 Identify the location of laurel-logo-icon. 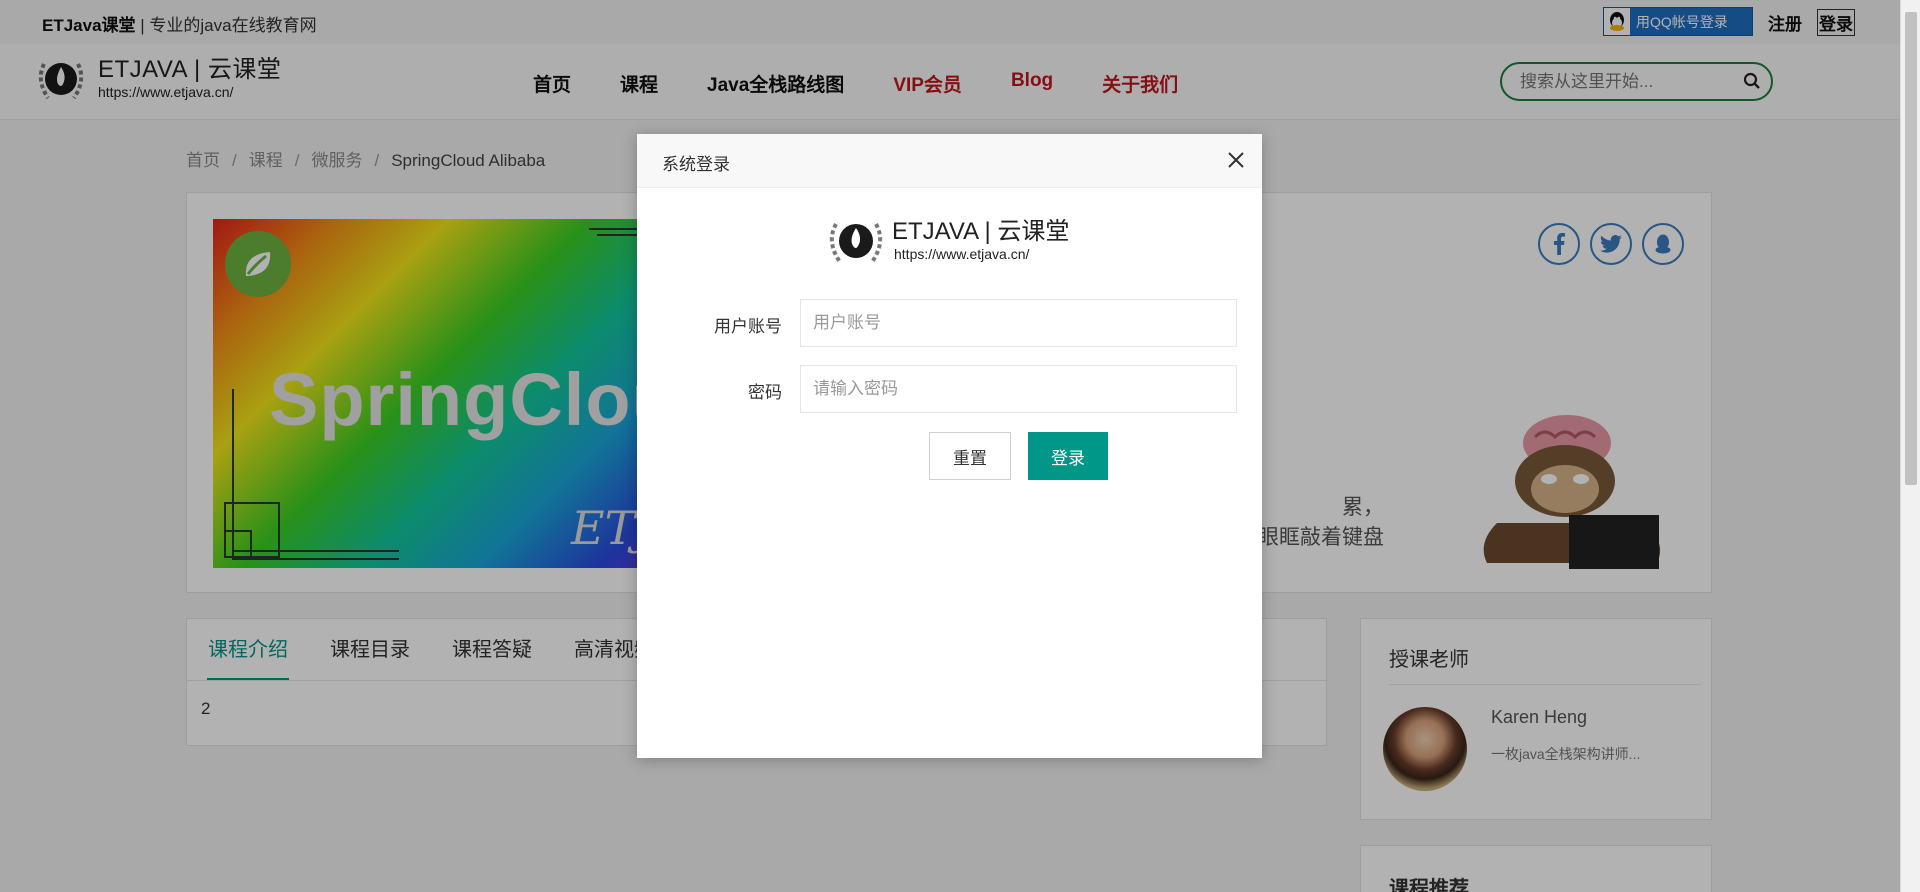
(856, 243).